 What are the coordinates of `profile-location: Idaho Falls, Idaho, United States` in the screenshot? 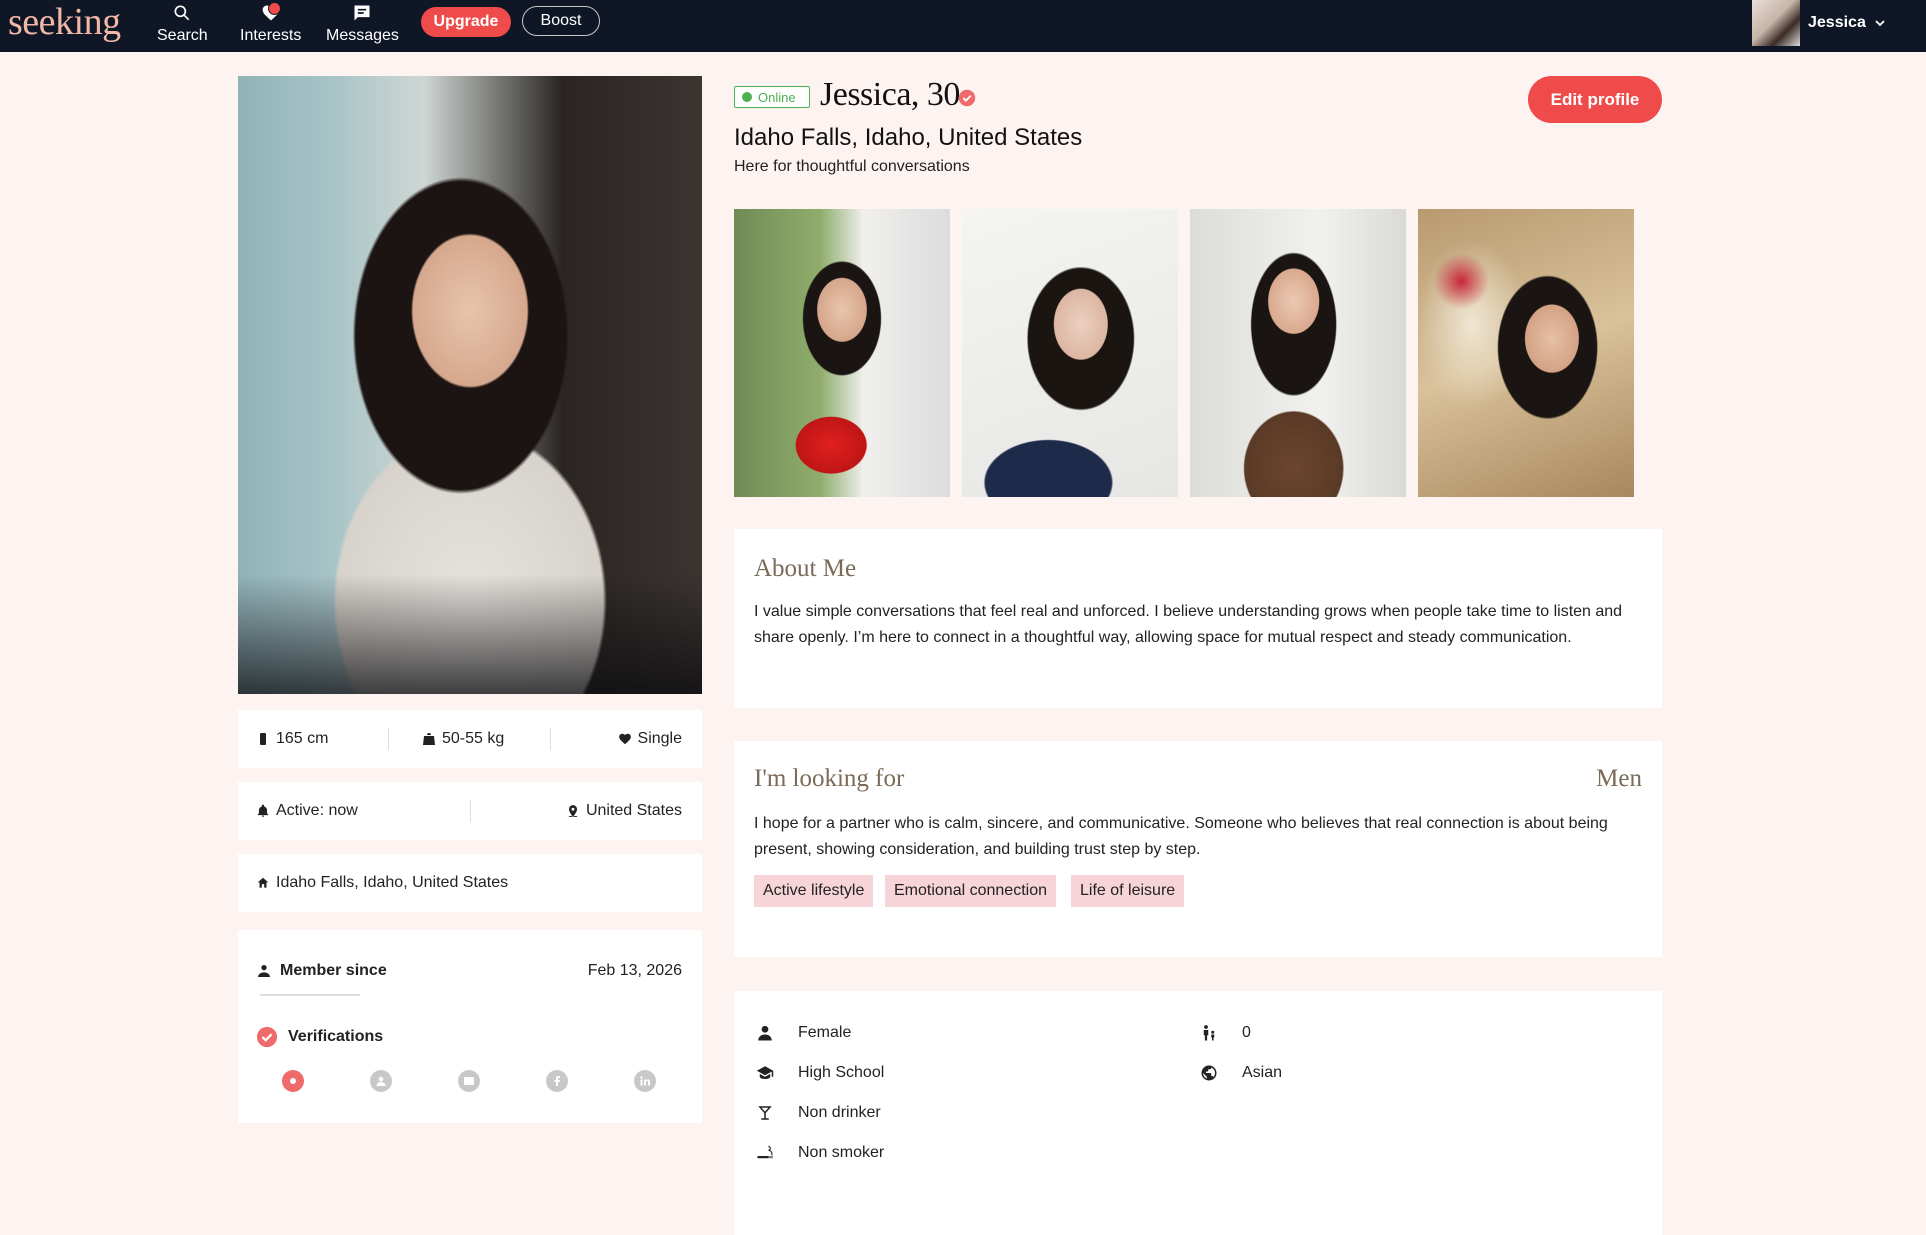 It's located at (908, 137).